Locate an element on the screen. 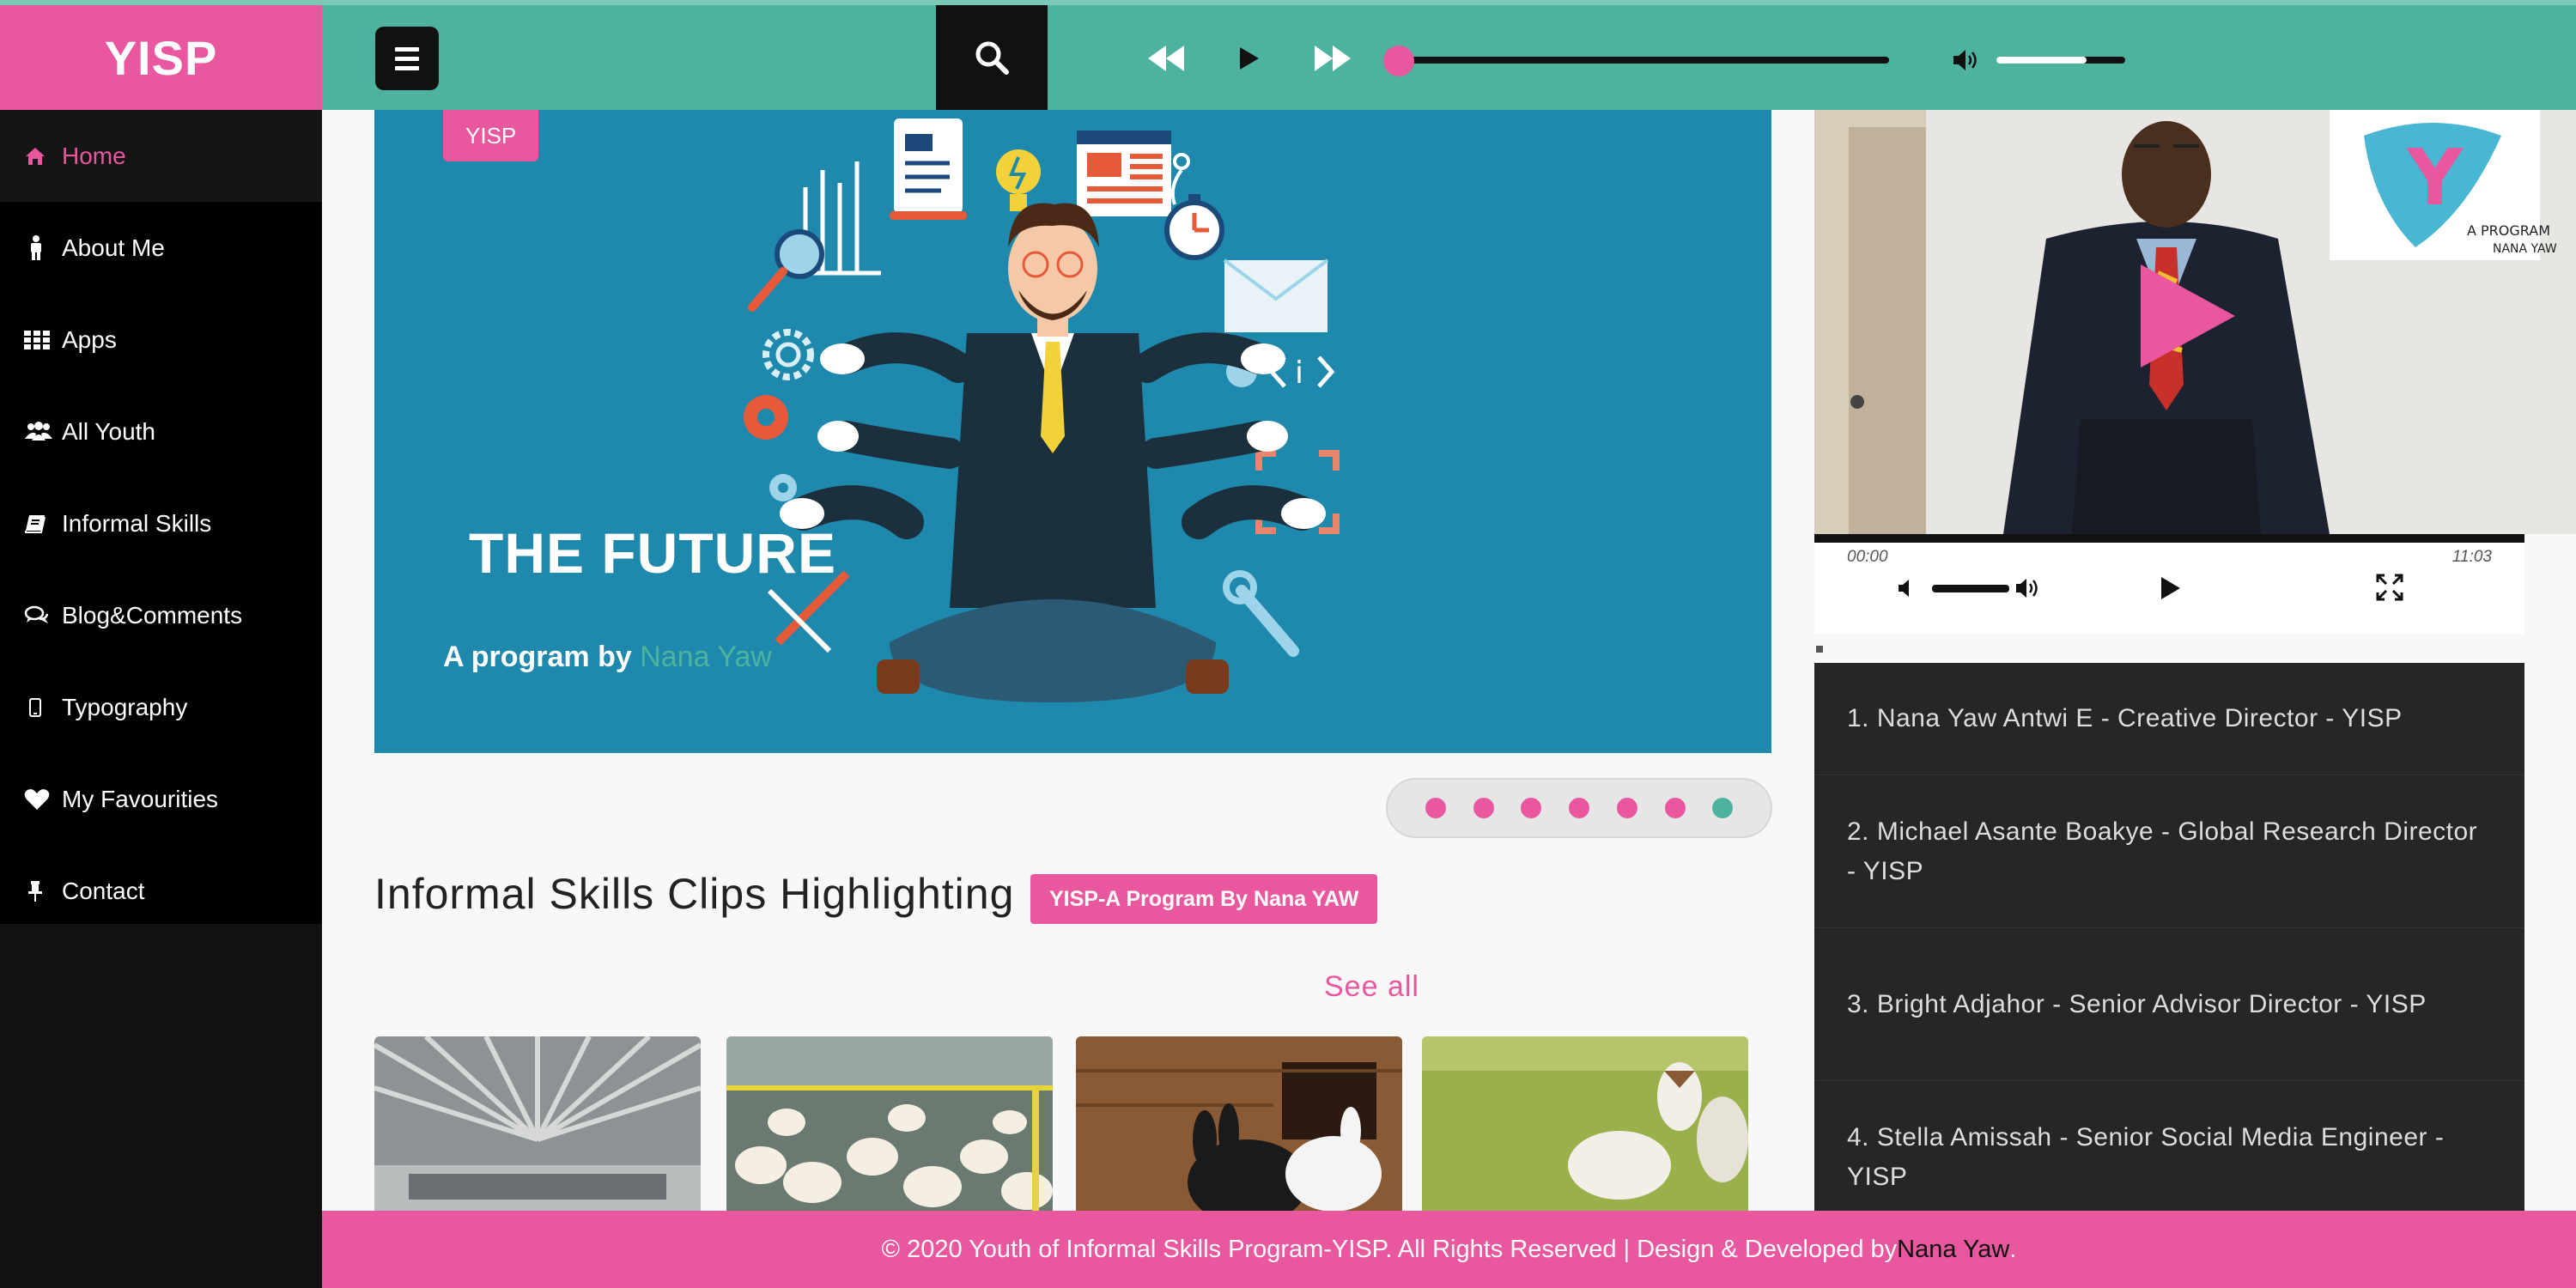 The image size is (2576, 1288). sidebar-item-my-favourities: My Favourities is located at coordinates (161, 799).